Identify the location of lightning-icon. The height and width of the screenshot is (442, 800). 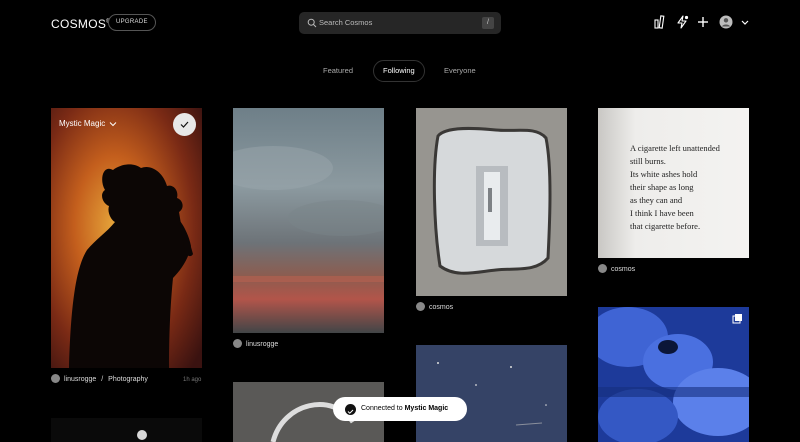
(682, 22).